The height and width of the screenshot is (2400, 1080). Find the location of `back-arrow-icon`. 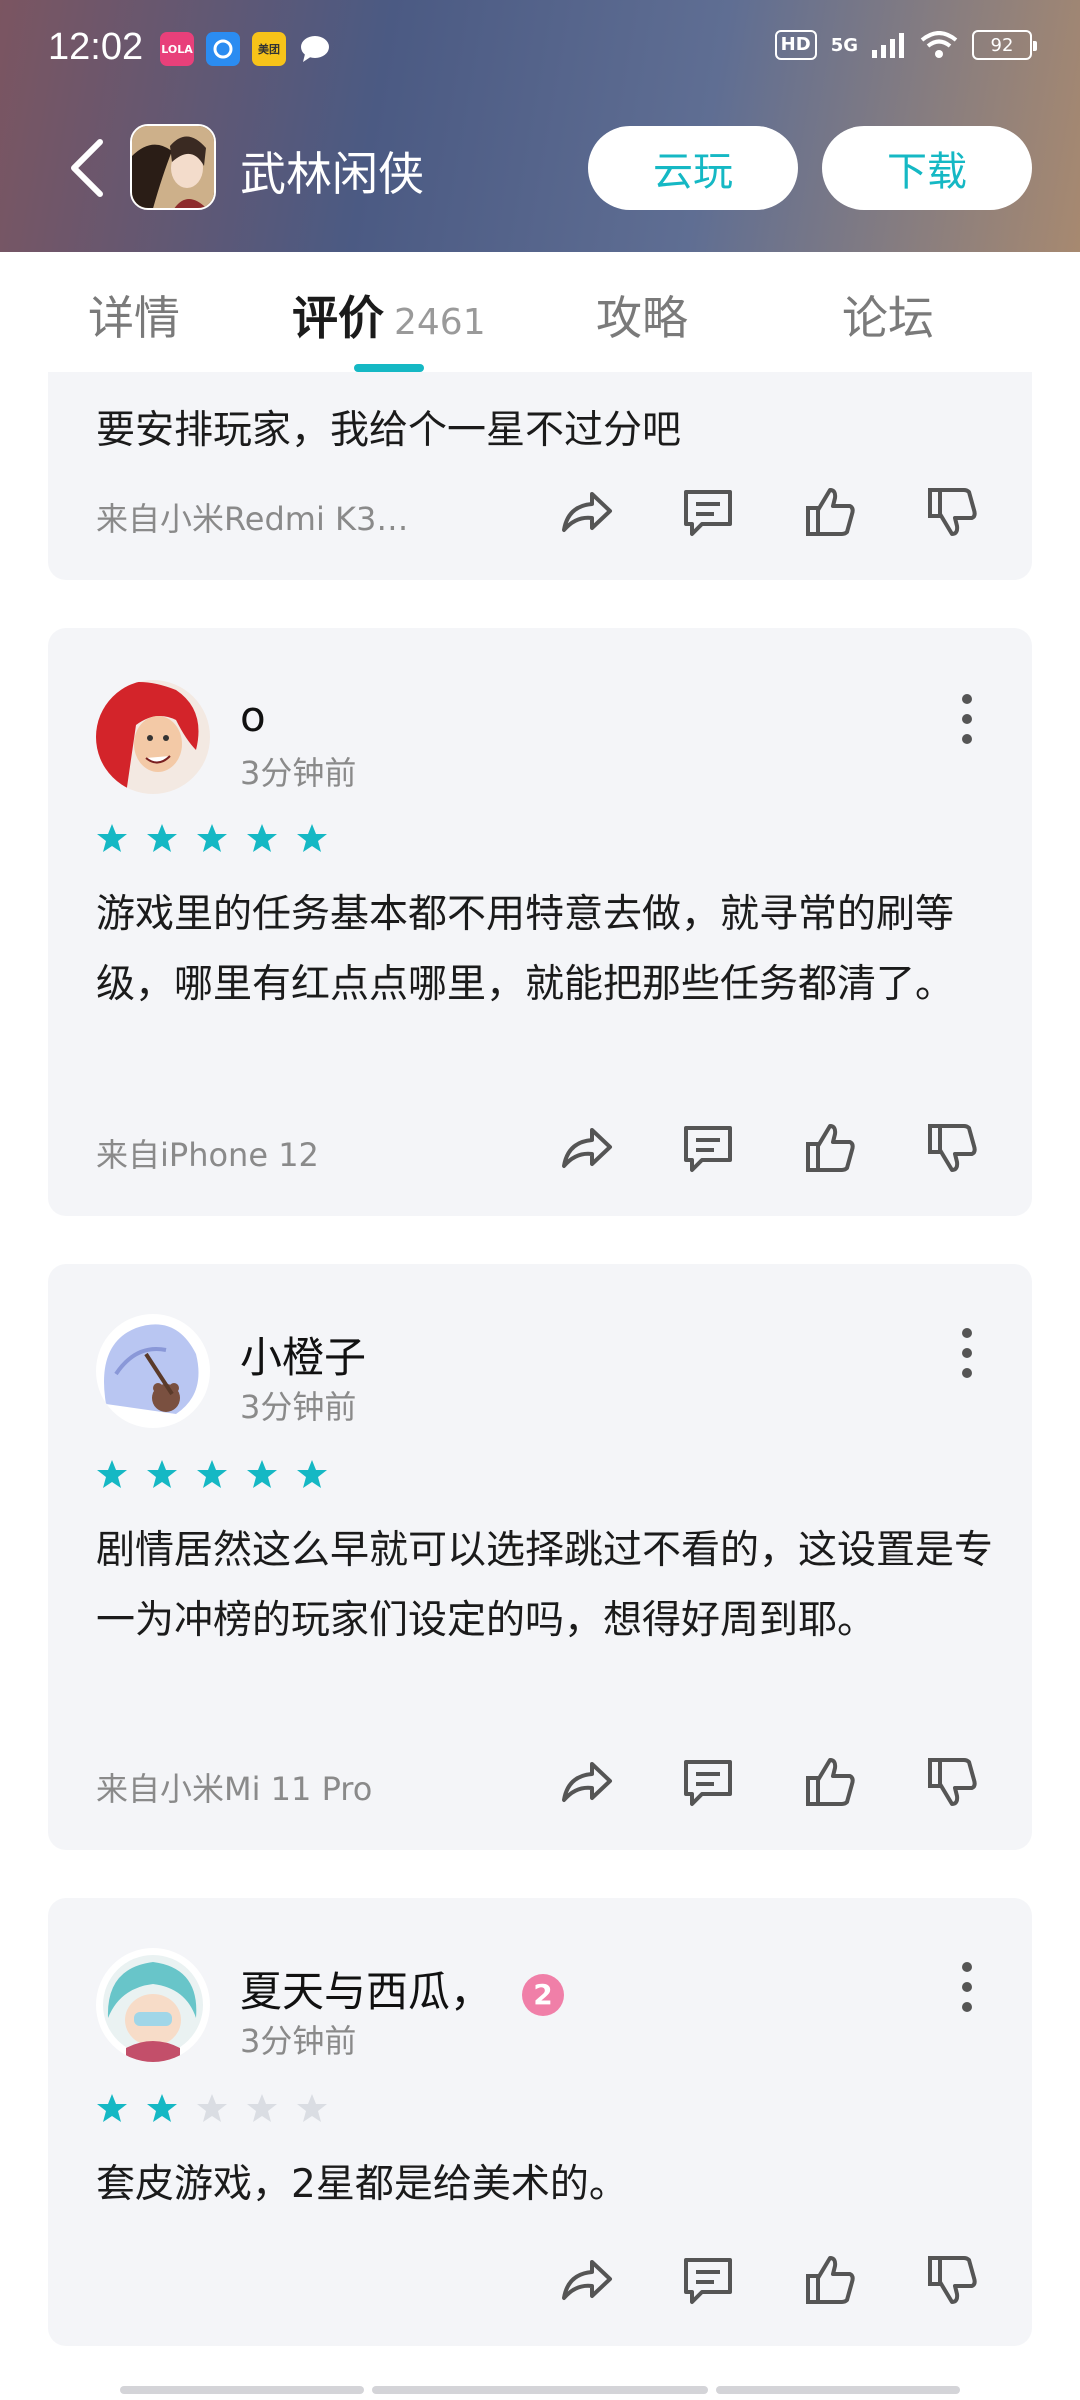

back-arrow-icon is located at coordinates (87, 168).